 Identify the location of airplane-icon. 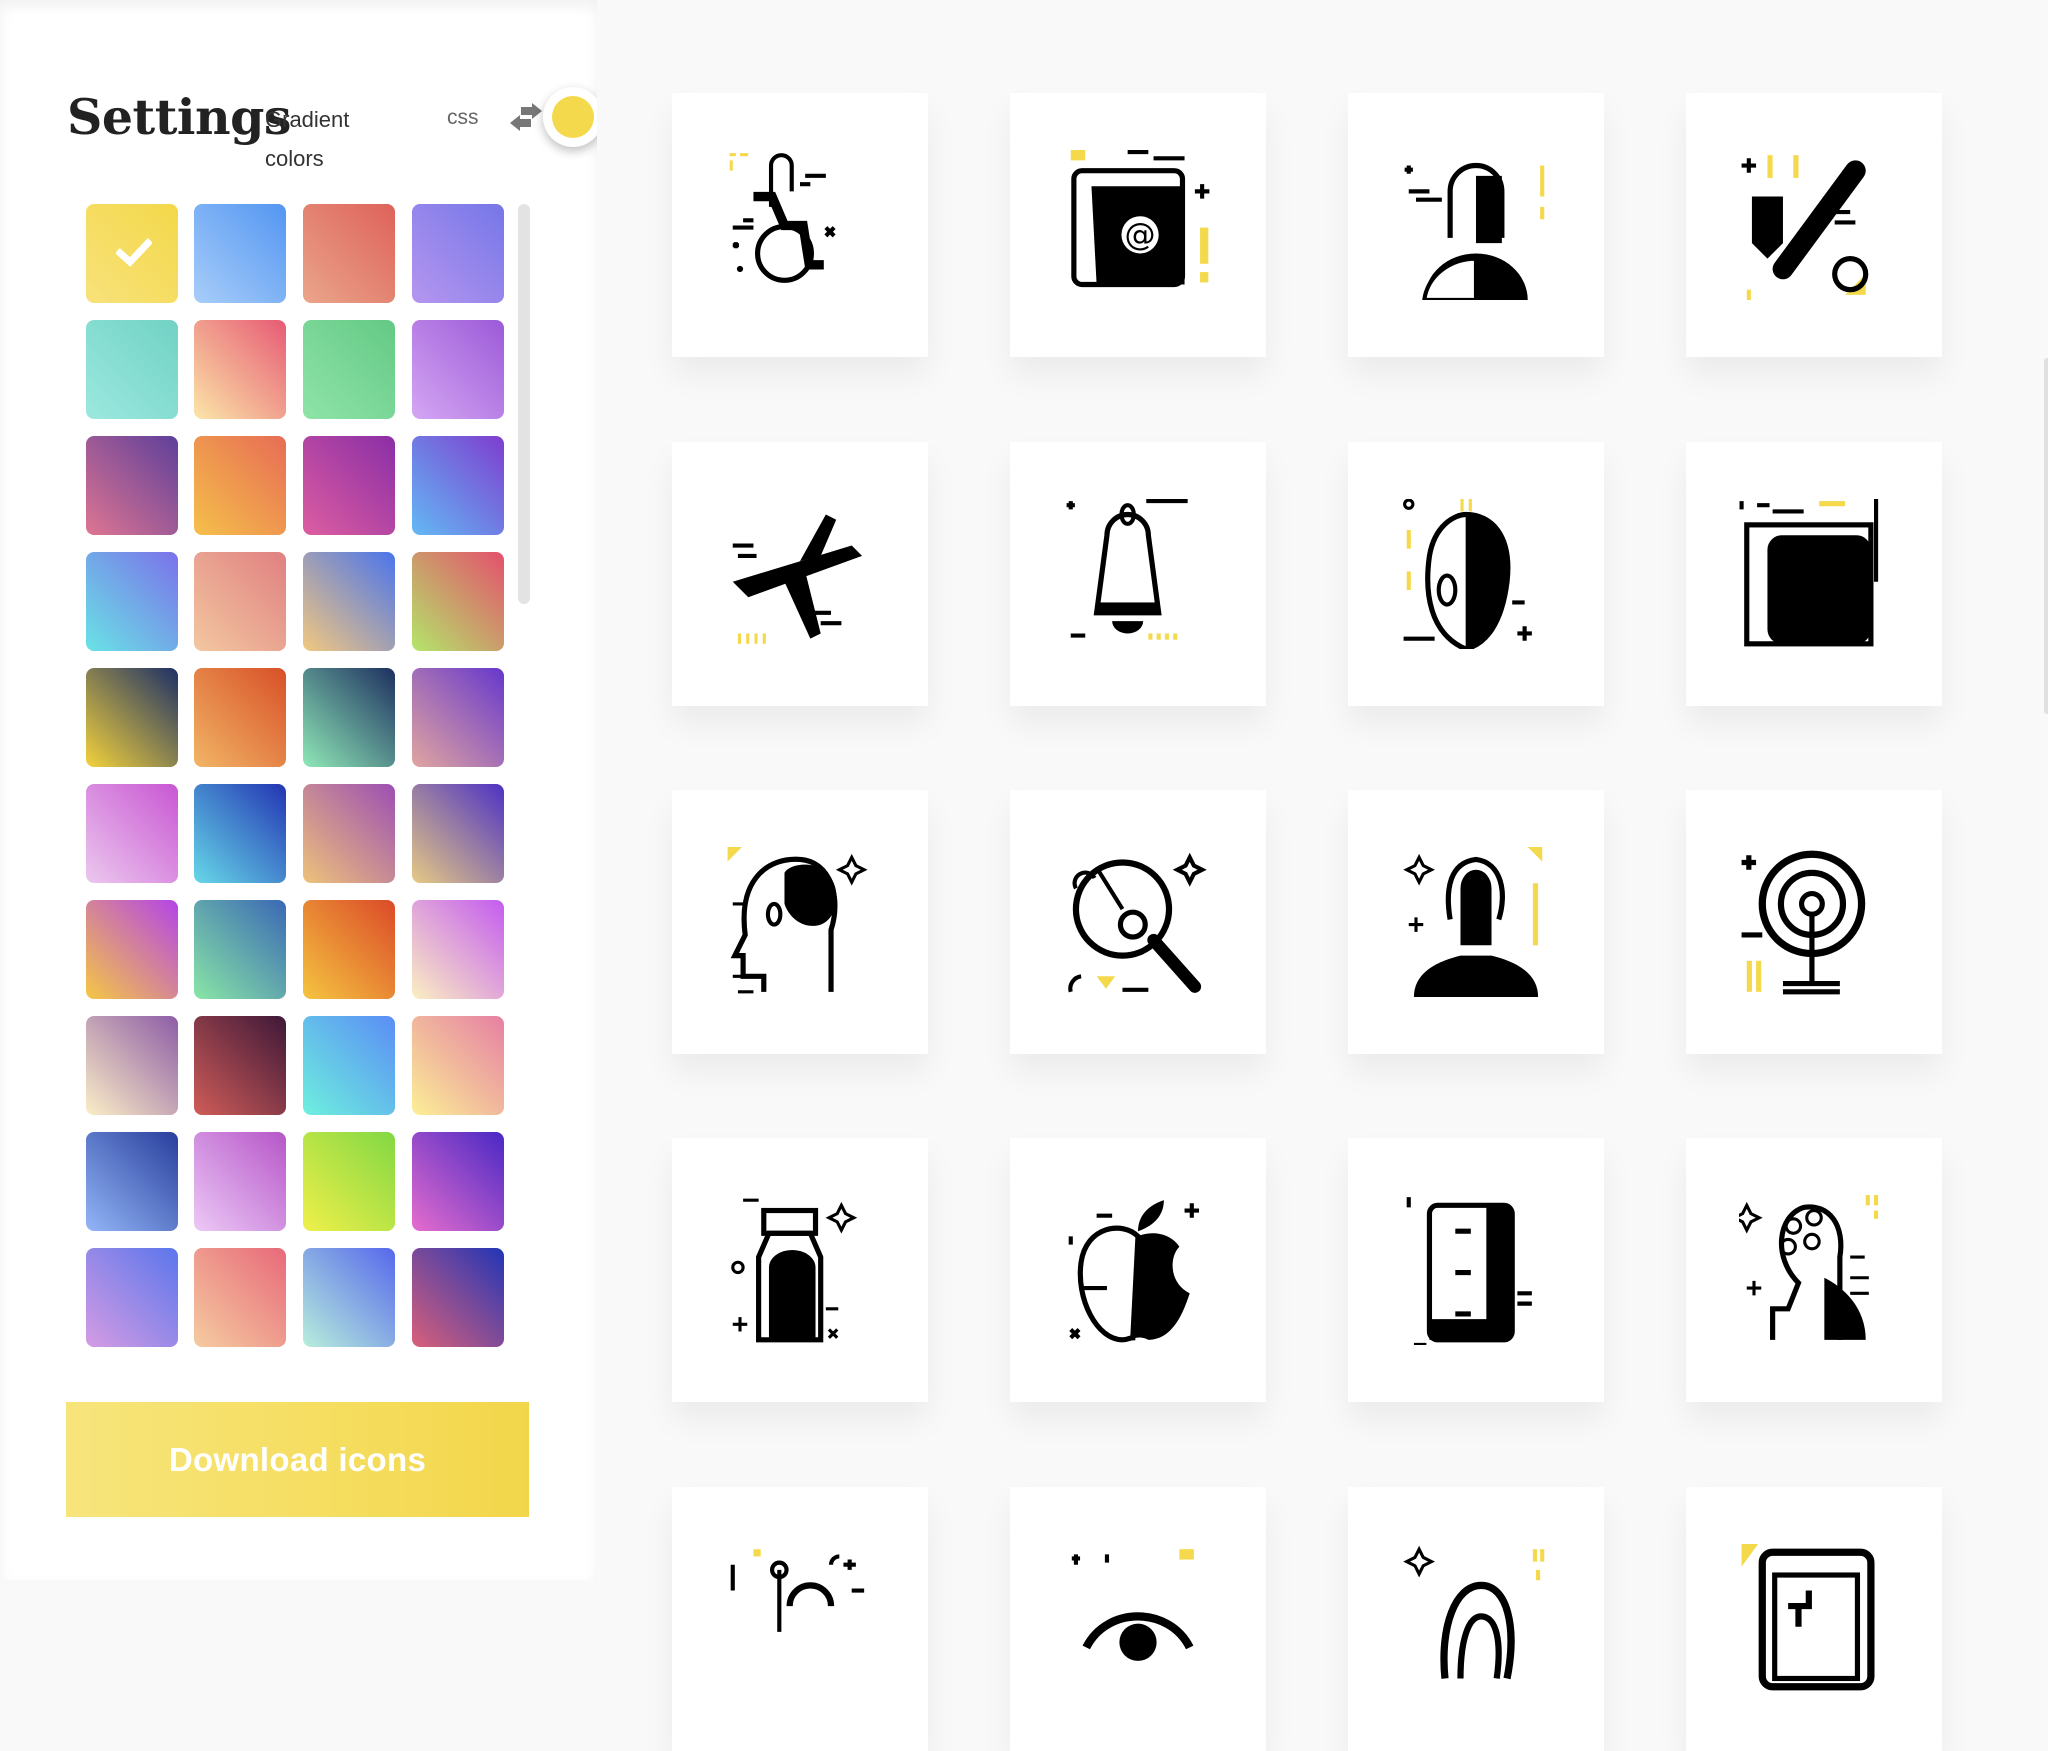
(797, 579).